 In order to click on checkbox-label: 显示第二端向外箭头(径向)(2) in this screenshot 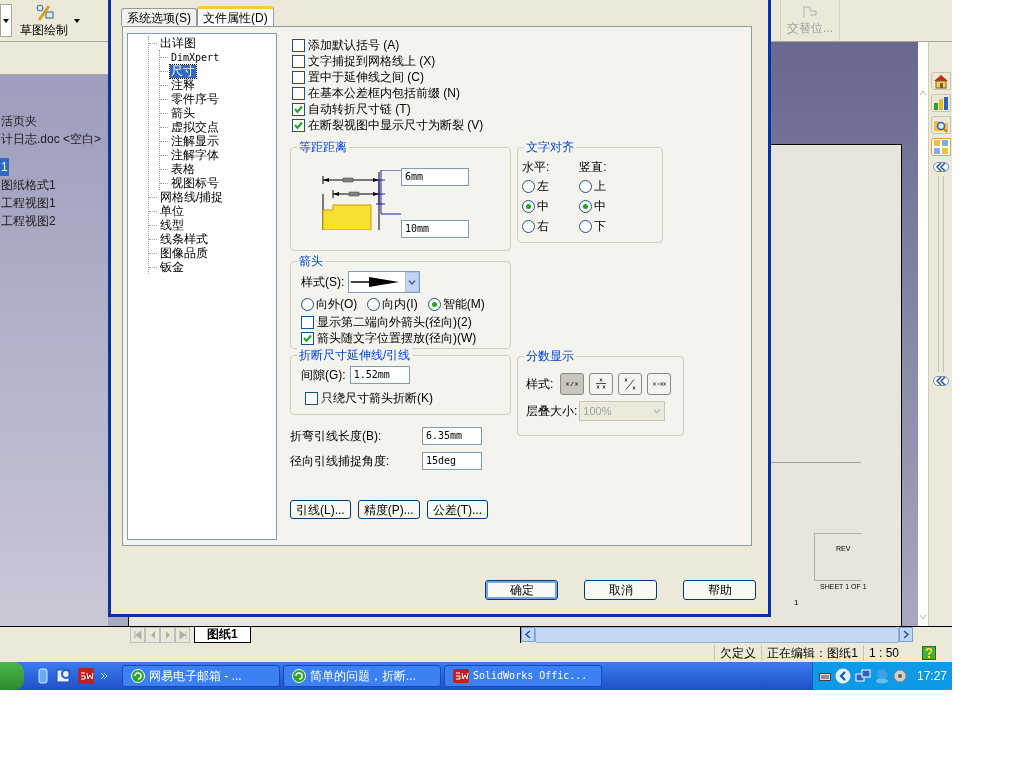, I will do `click(394, 322)`.